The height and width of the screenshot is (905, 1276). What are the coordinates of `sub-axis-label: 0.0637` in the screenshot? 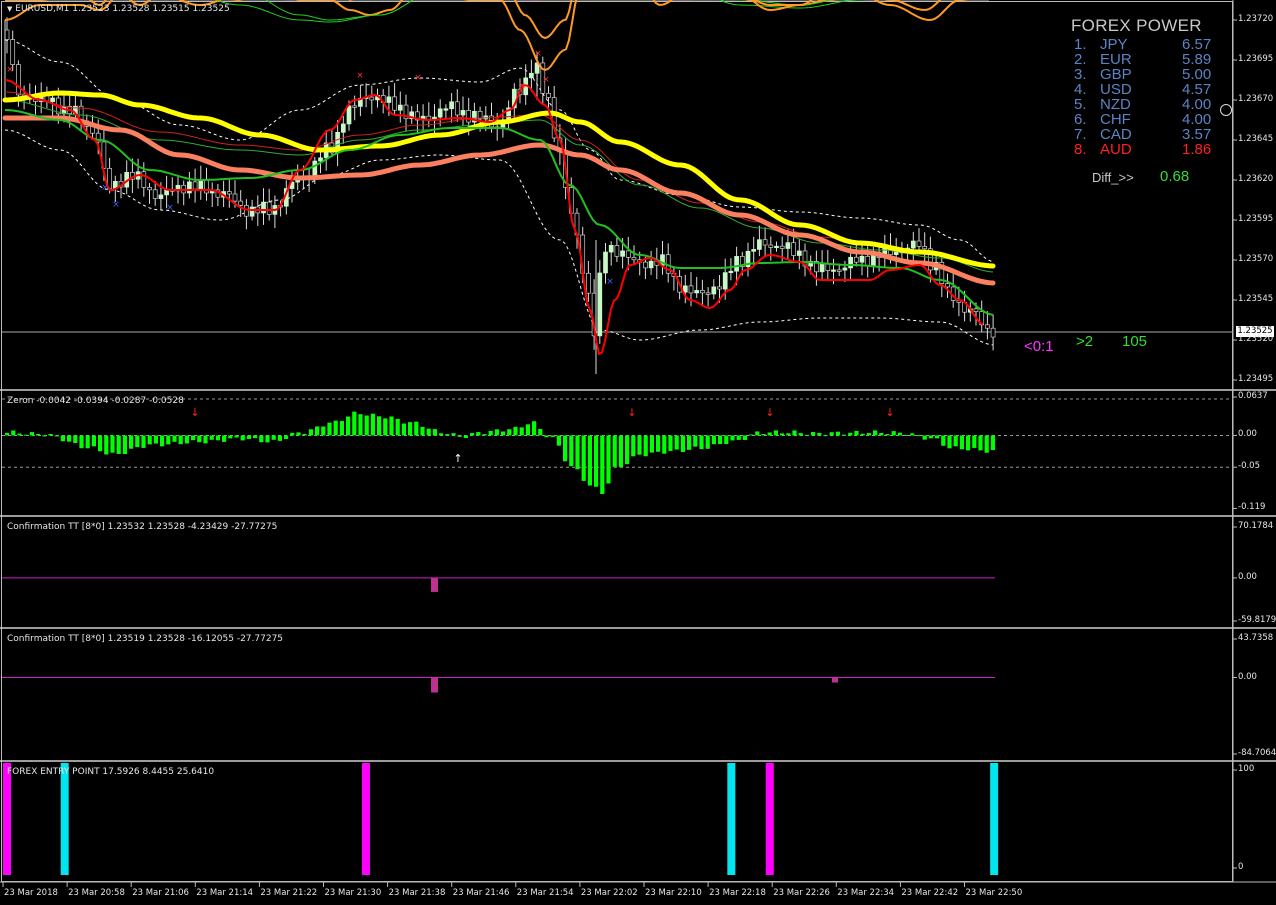 It's located at (1253, 396).